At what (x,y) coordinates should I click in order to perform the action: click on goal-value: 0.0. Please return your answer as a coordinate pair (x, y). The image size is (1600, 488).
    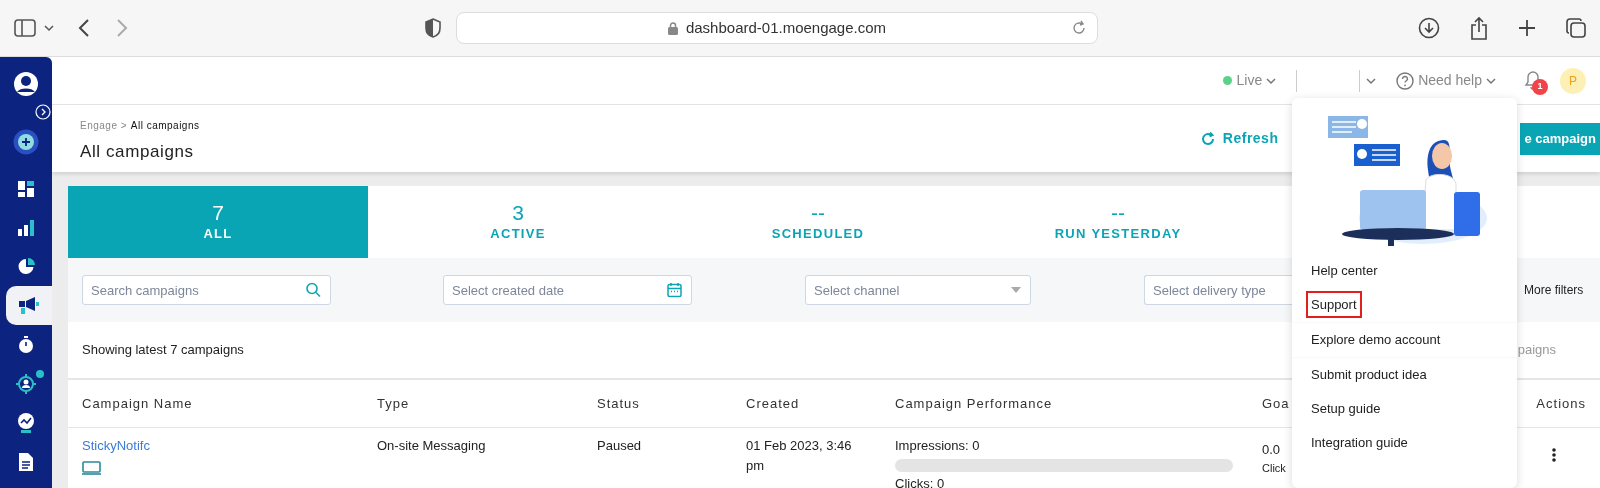
    Looking at the image, I should click on (1272, 450).